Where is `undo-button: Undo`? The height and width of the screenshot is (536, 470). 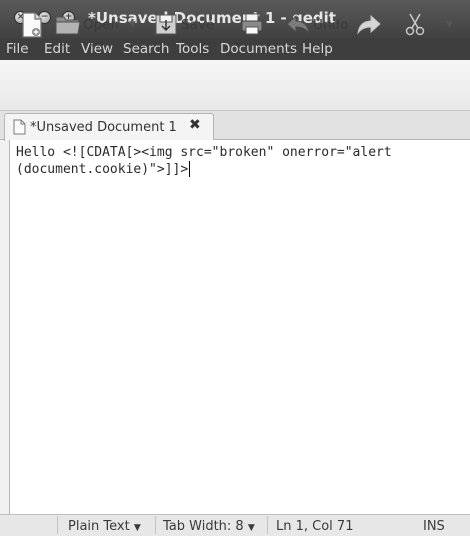
undo-button: Undo is located at coordinates (330, 25).